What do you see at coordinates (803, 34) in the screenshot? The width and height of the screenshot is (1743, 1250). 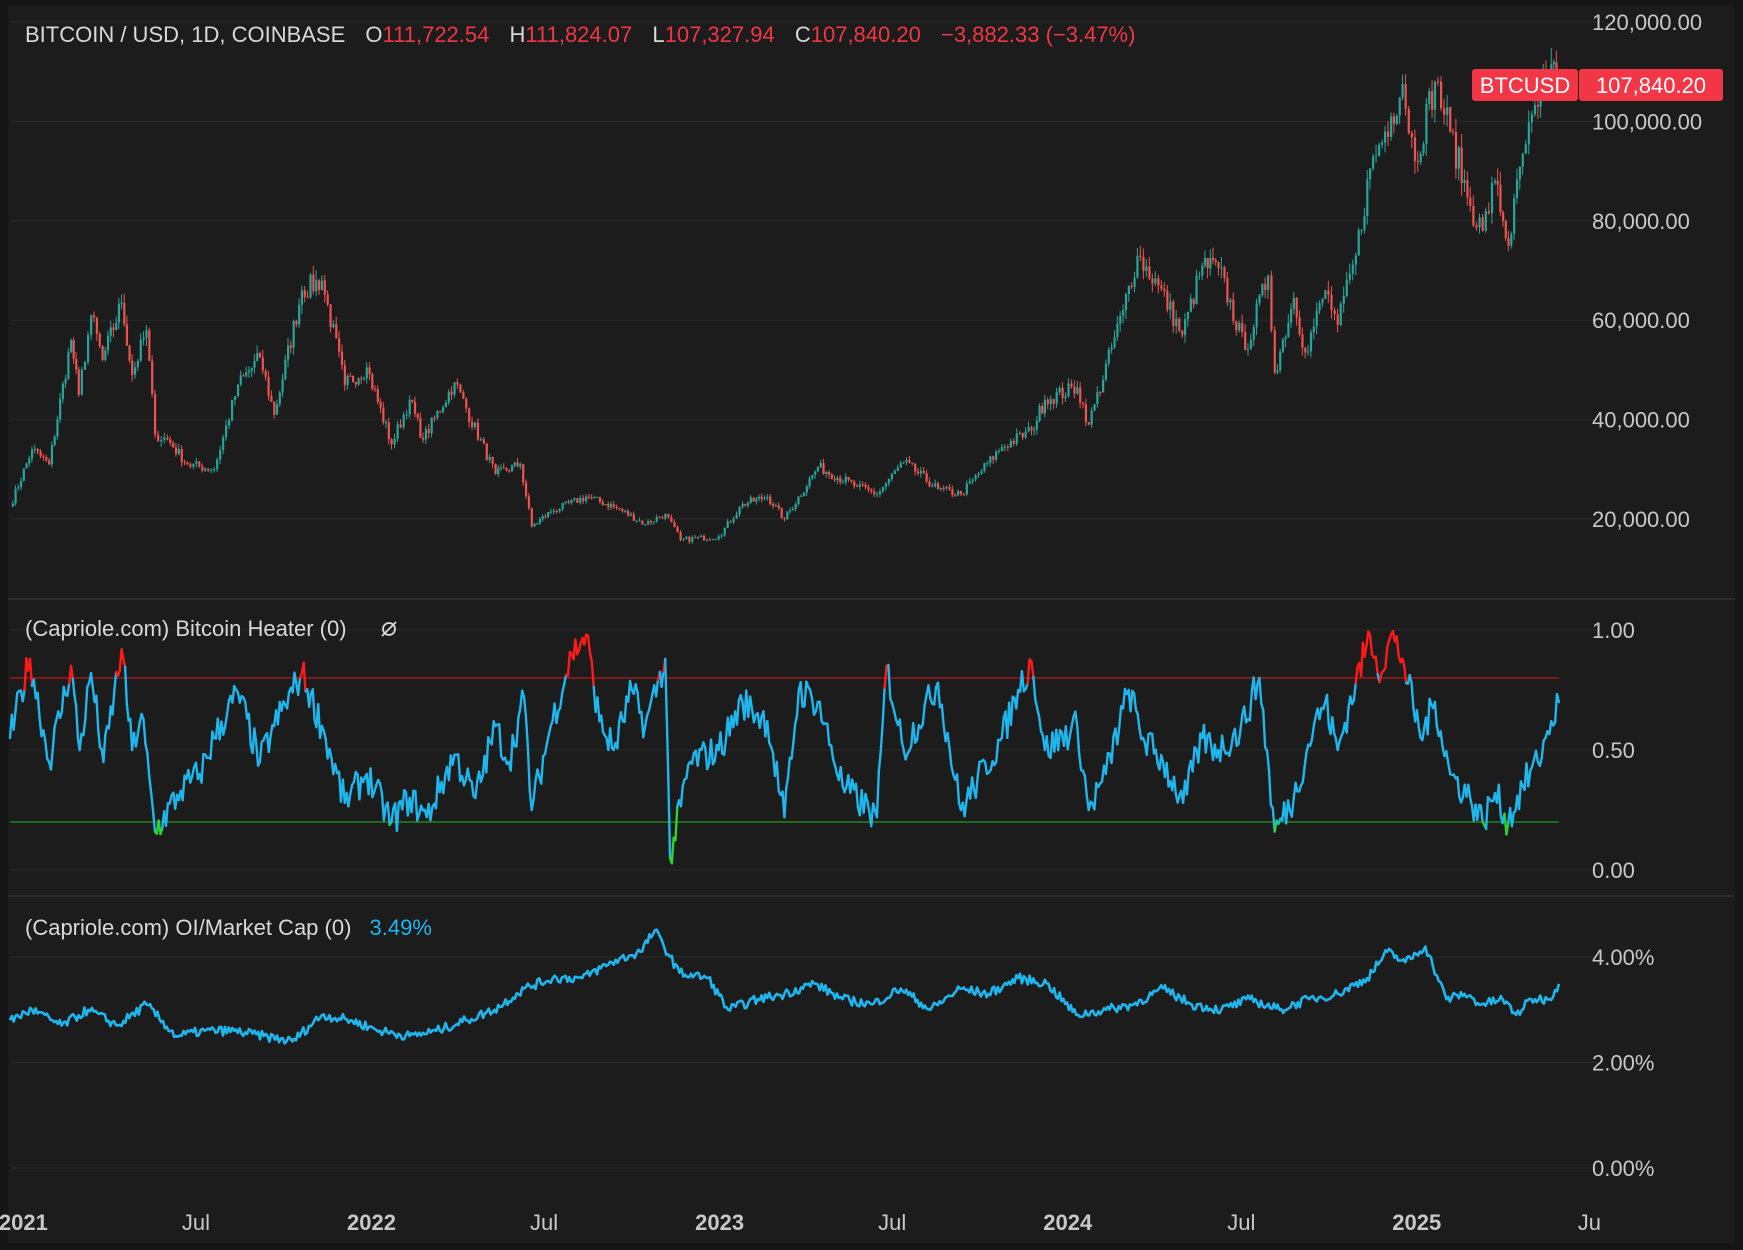 I see `close-label: C` at bounding box center [803, 34].